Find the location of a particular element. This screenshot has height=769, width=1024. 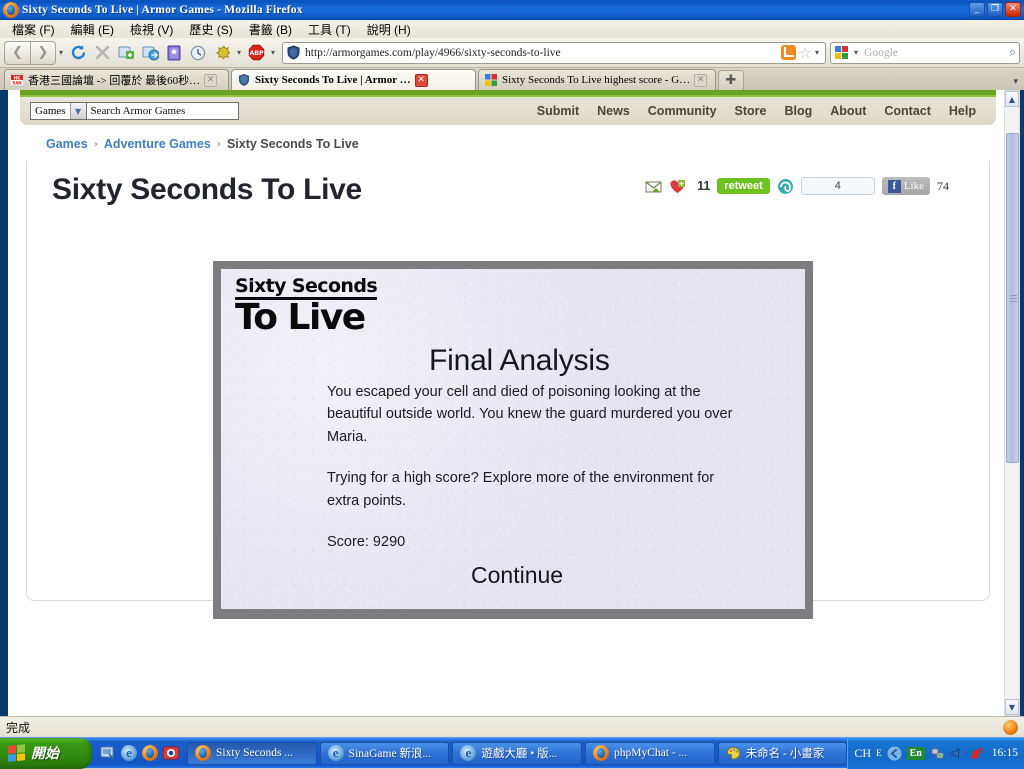

tab-list-caret-icon: ▾ is located at coordinates (1015, 82).